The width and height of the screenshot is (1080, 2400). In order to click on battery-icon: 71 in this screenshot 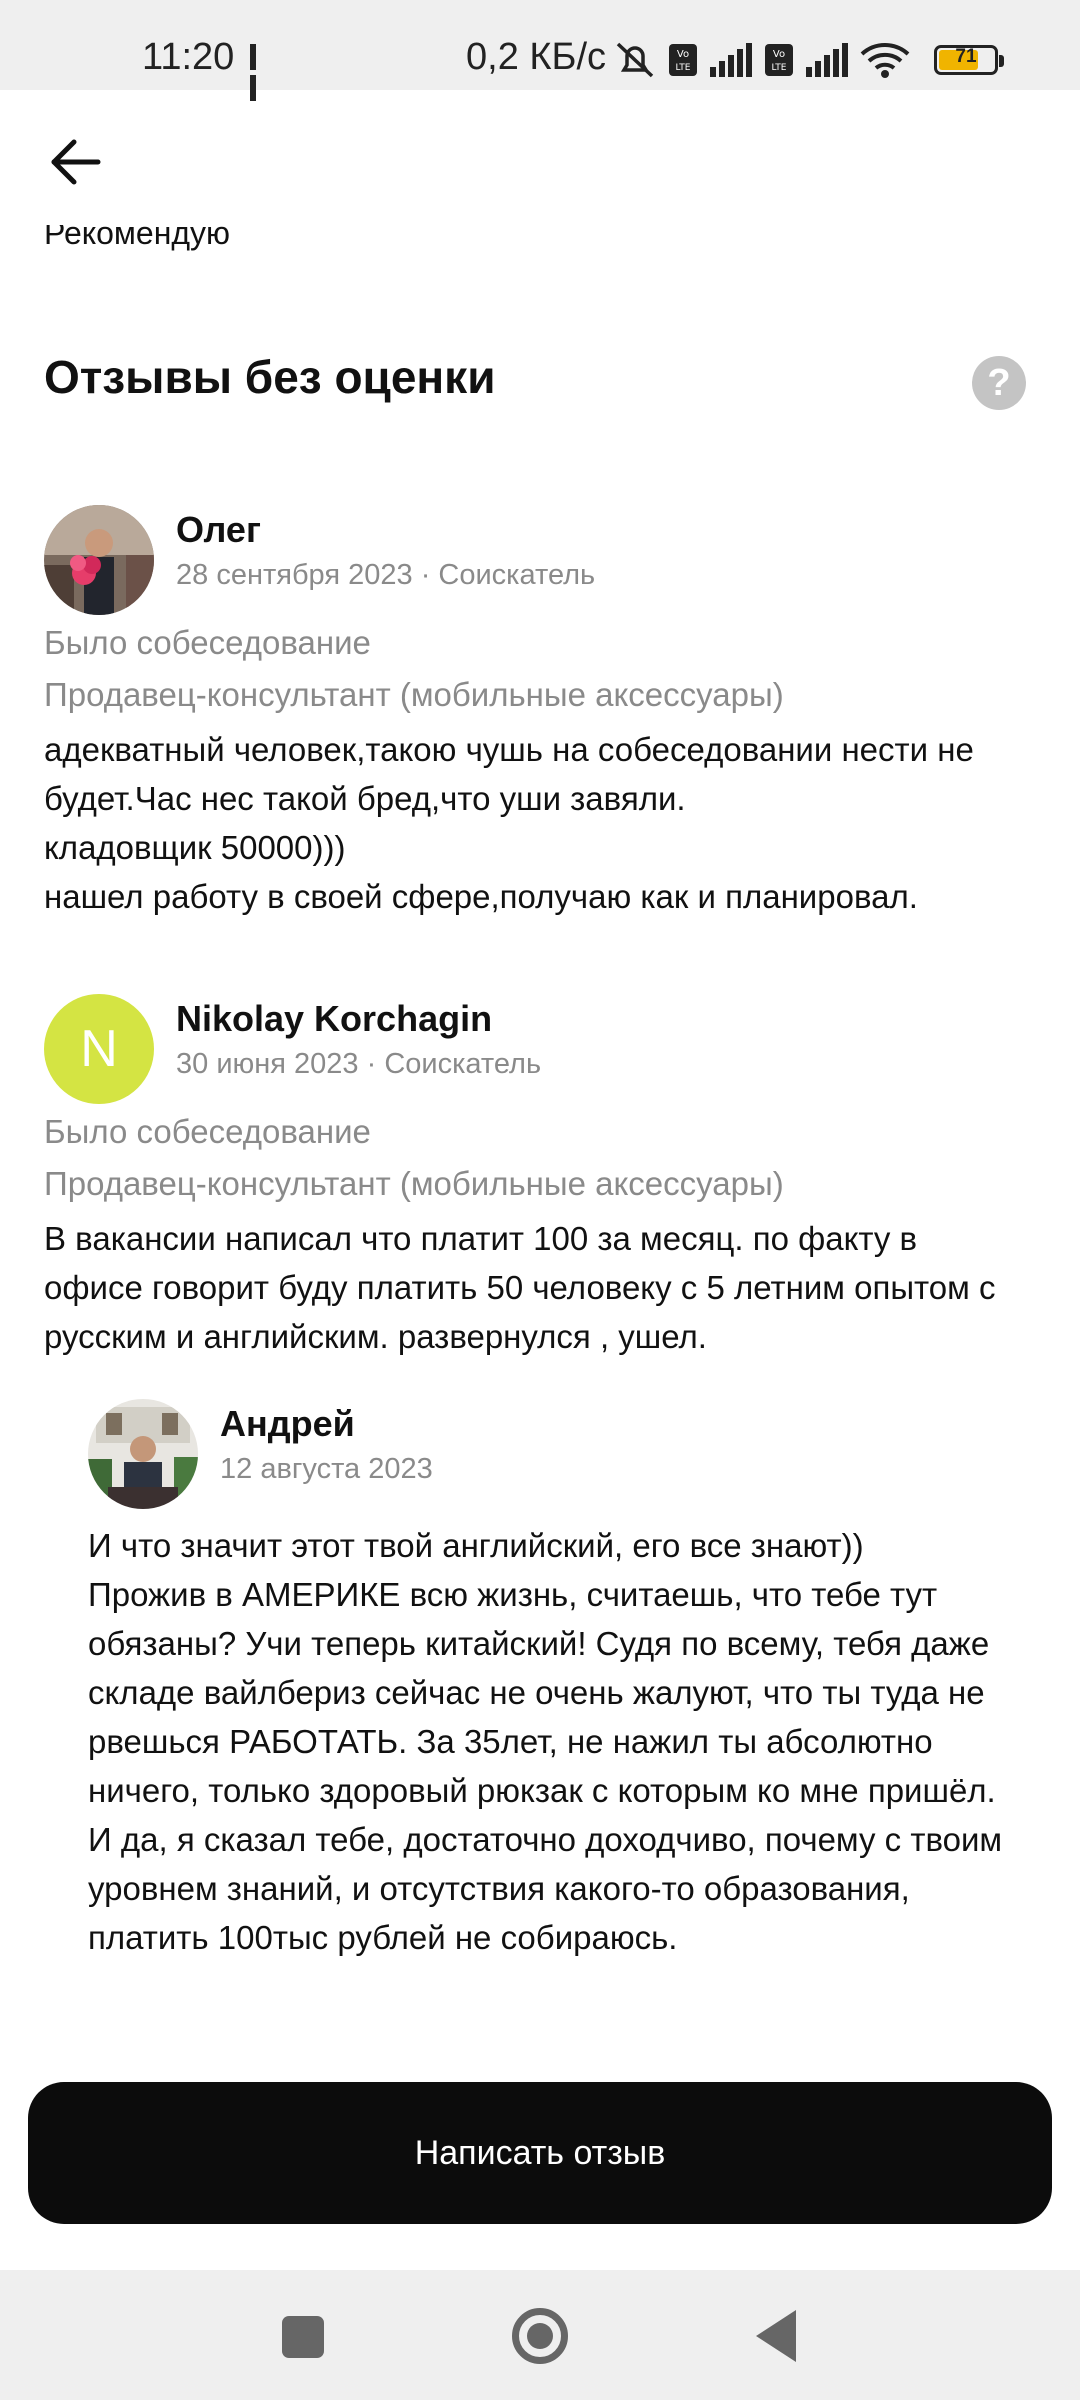, I will do `click(969, 60)`.